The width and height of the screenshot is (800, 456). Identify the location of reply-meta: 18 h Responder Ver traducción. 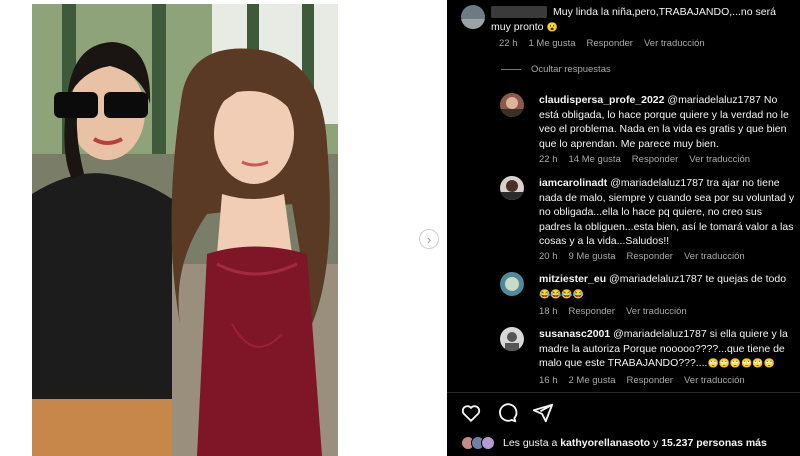
(613, 311).